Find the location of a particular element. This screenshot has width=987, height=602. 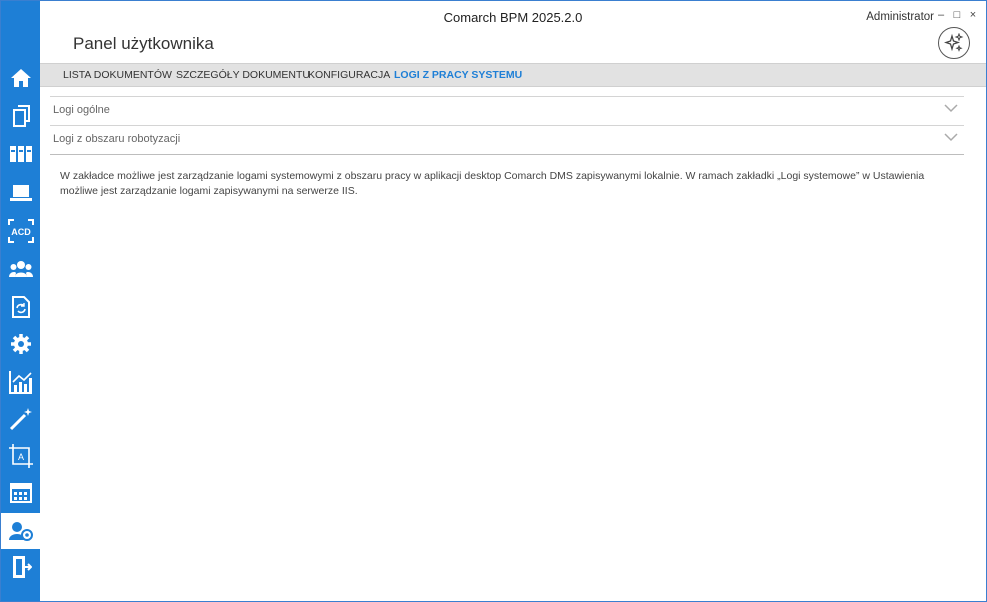

title-bar: Comarch BPM 2025.2.0 Administrator – □ × is located at coordinates (513, 17).